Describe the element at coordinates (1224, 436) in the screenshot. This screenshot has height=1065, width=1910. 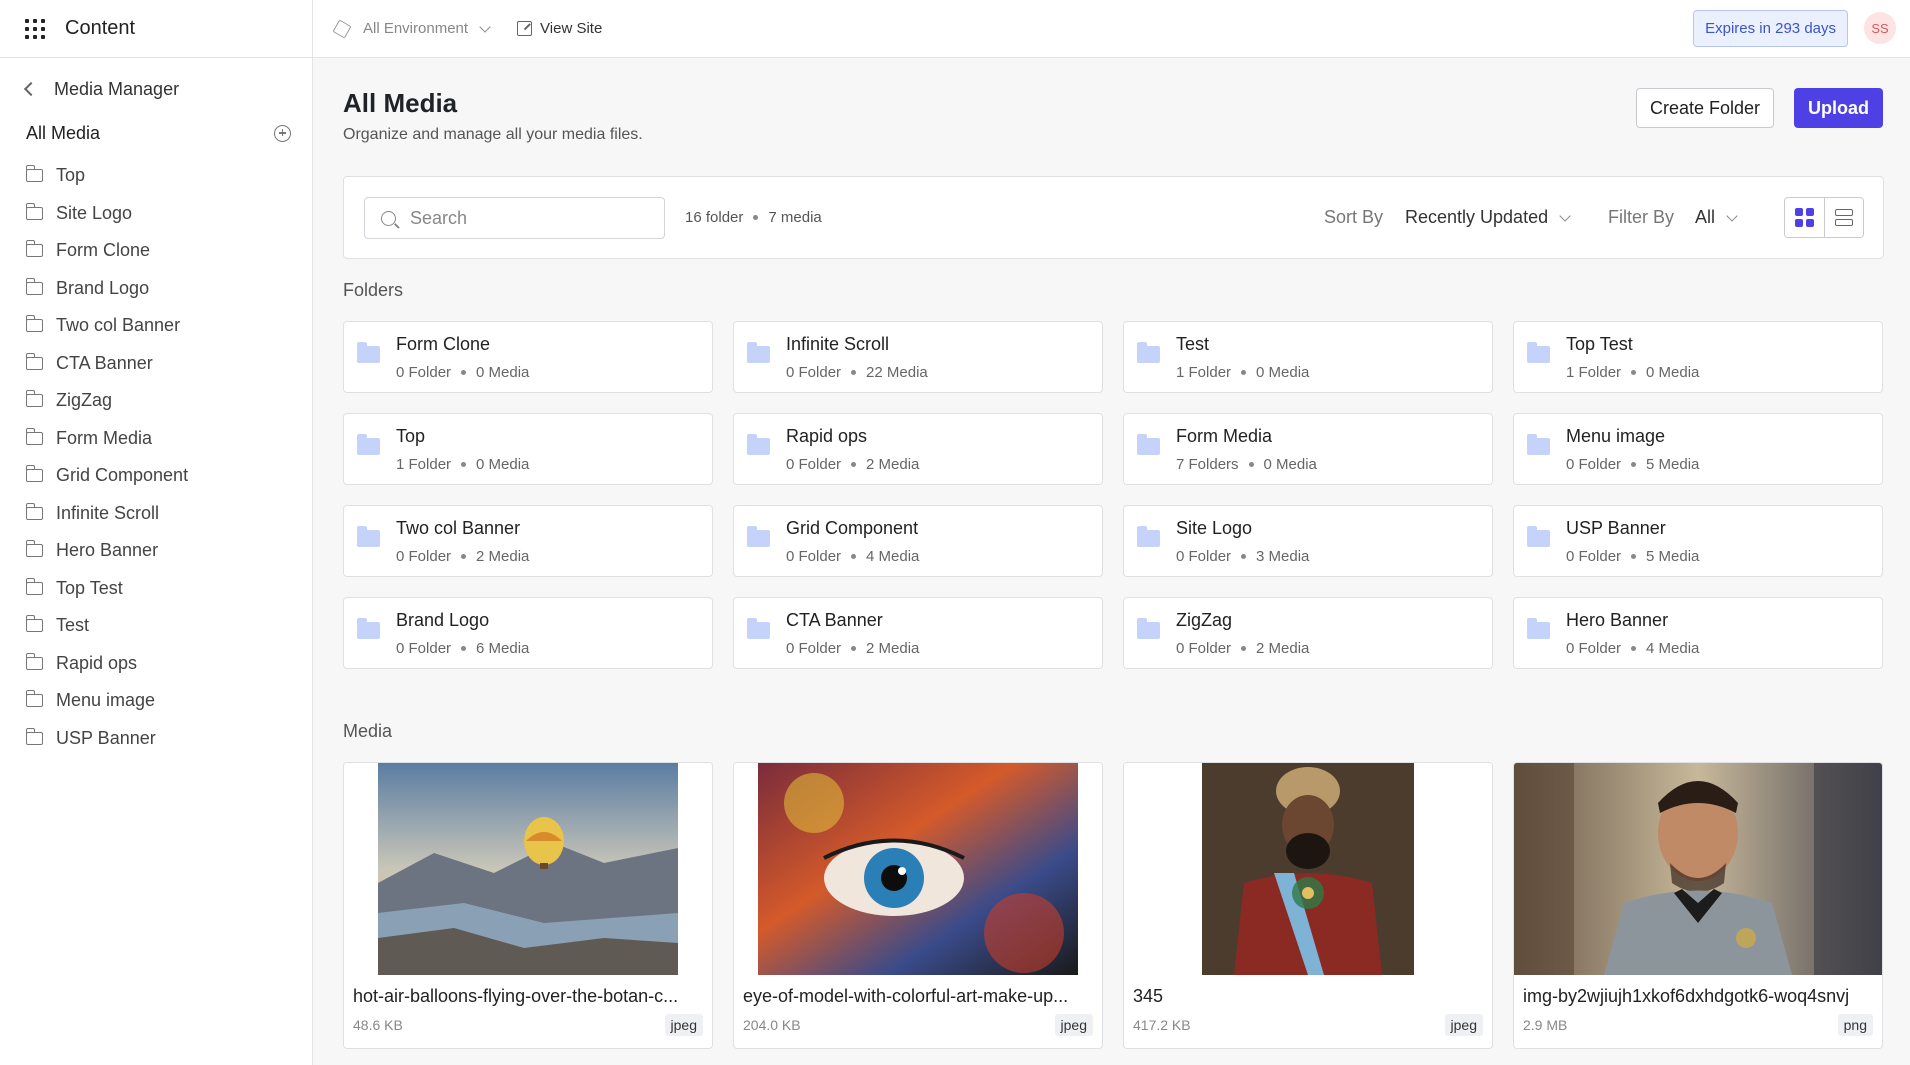
I see `folder-name: Form Media` at that location.